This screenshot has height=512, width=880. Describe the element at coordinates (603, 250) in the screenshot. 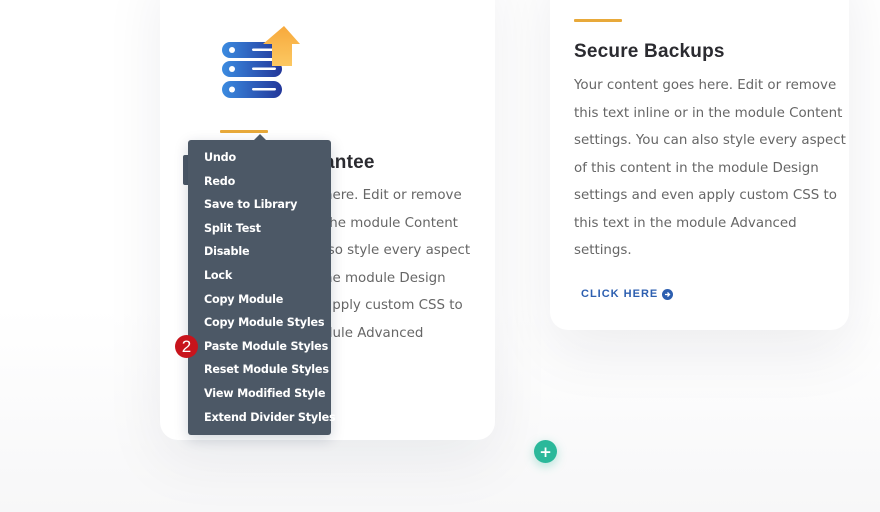

I see `body-line: settings.` at that location.